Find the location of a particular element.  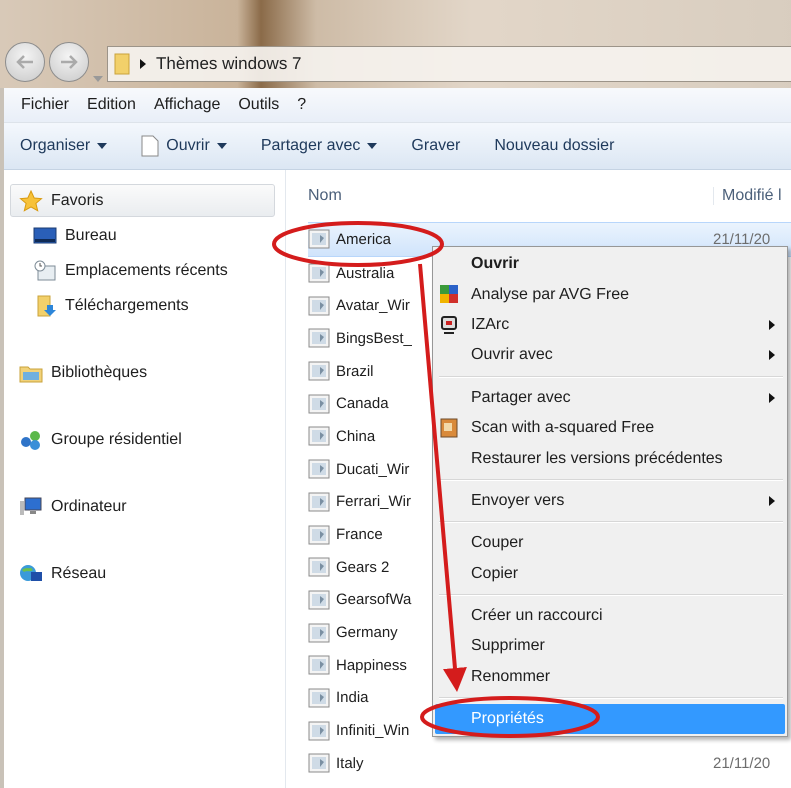

file-name: Happiness is located at coordinates (371, 665).